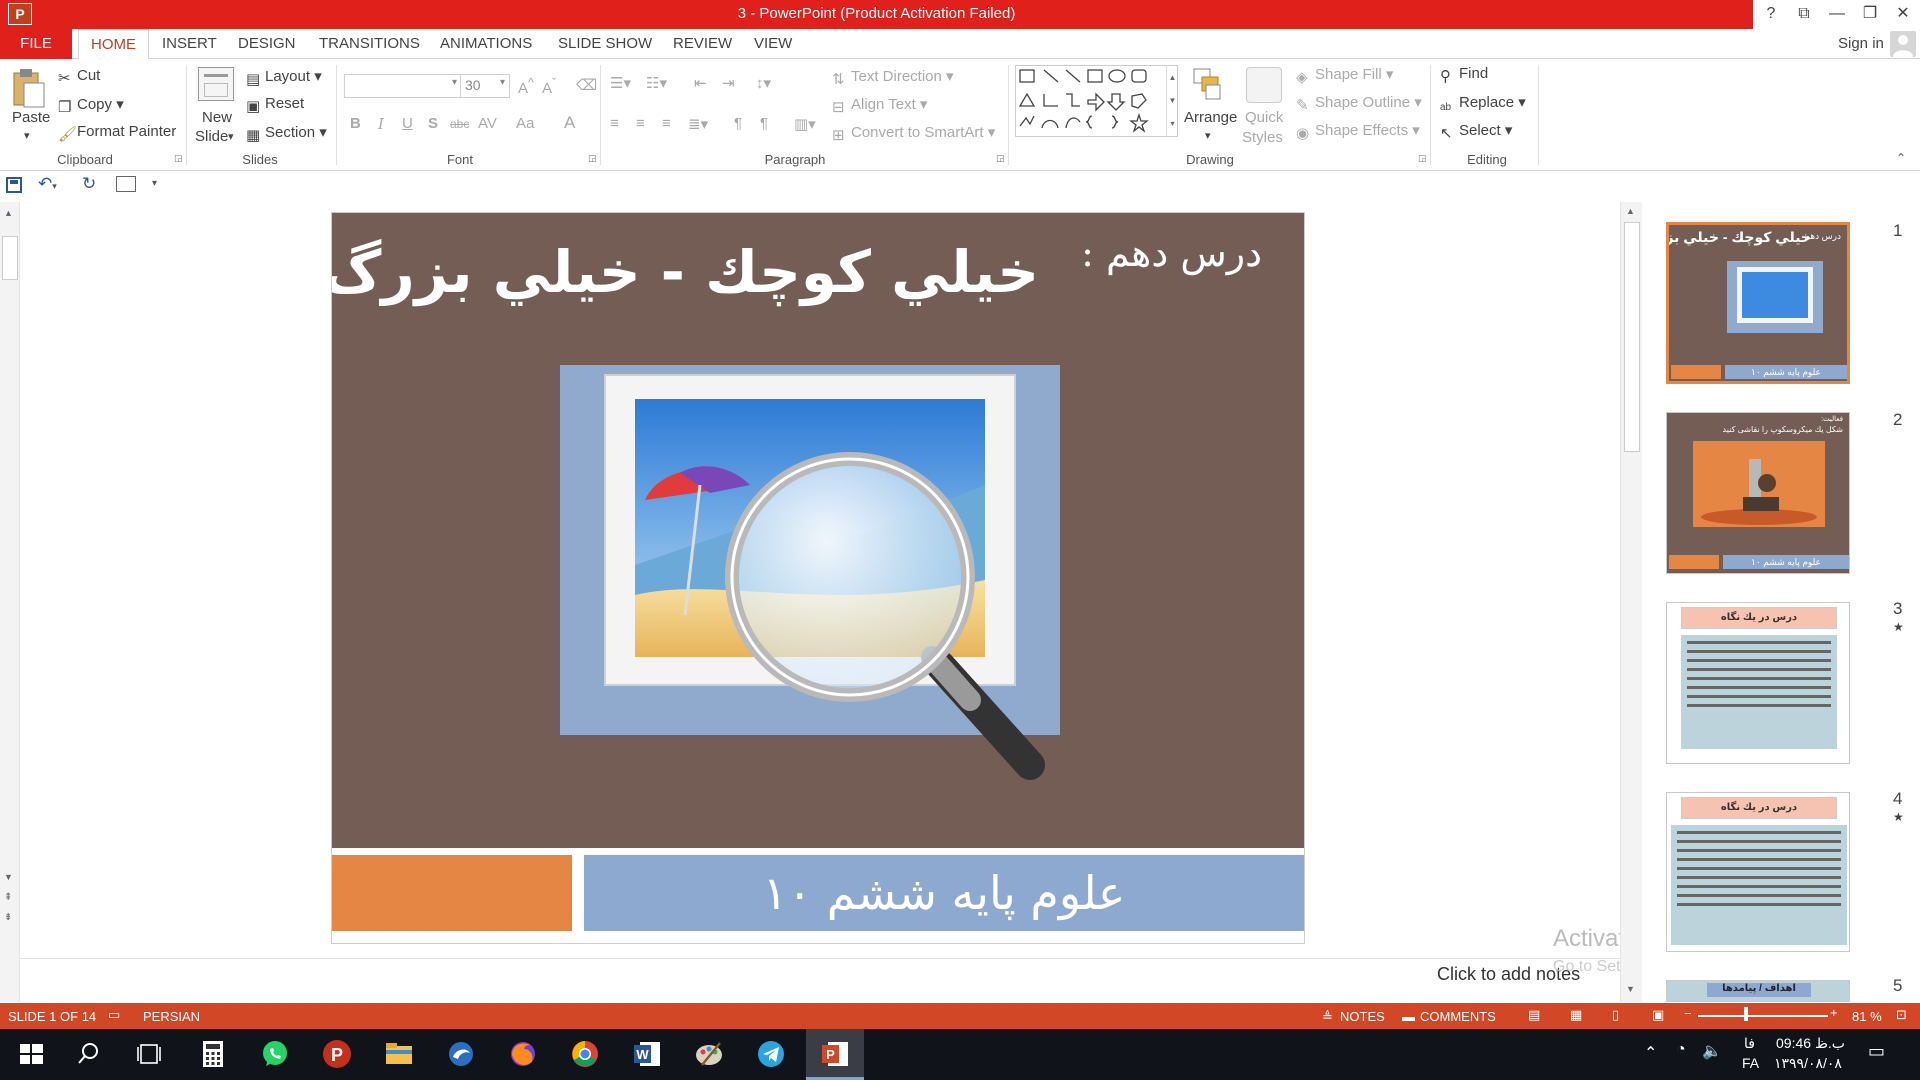 This screenshot has height=1080, width=1920. I want to click on underline-button: U, so click(407, 123).